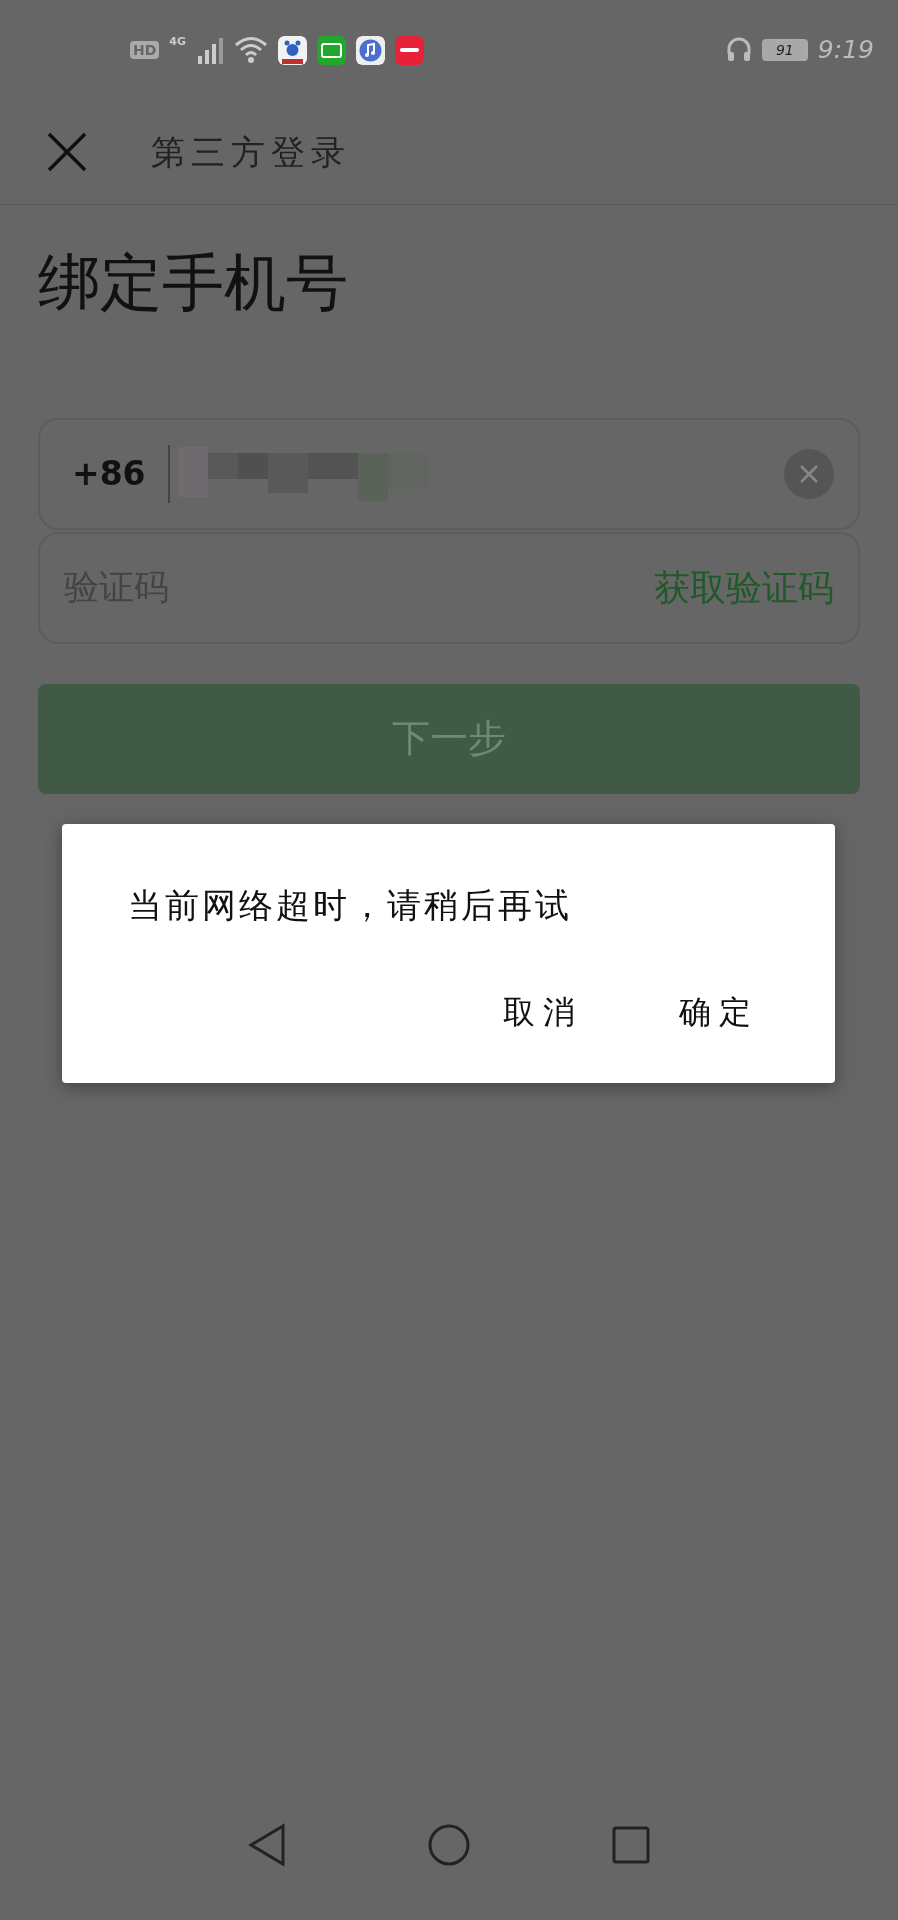  Describe the element at coordinates (631, 1845) in the screenshot. I see `recents-icon` at that location.